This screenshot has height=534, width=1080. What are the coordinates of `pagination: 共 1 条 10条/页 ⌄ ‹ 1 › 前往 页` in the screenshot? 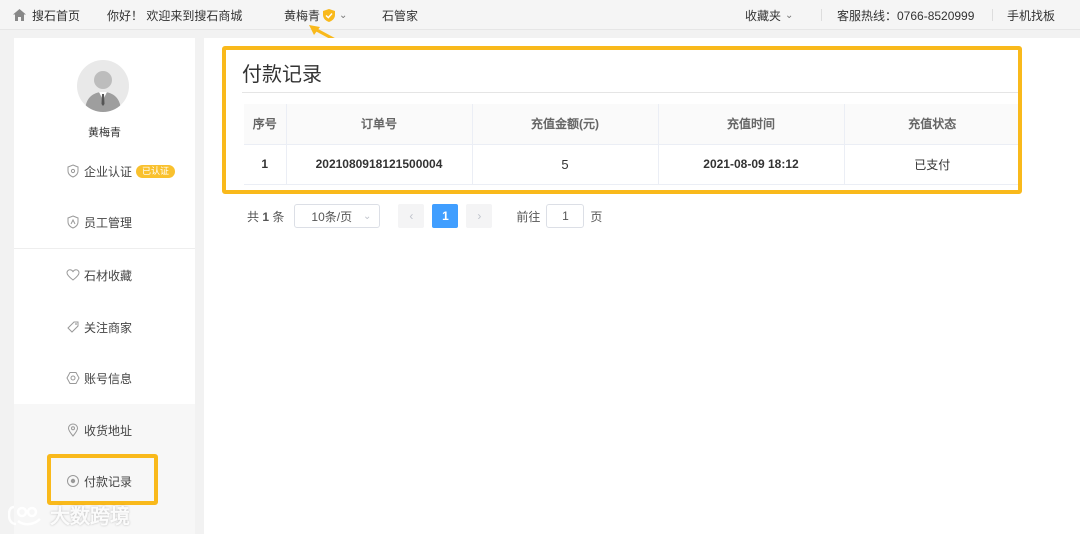 It's located at (424, 216).